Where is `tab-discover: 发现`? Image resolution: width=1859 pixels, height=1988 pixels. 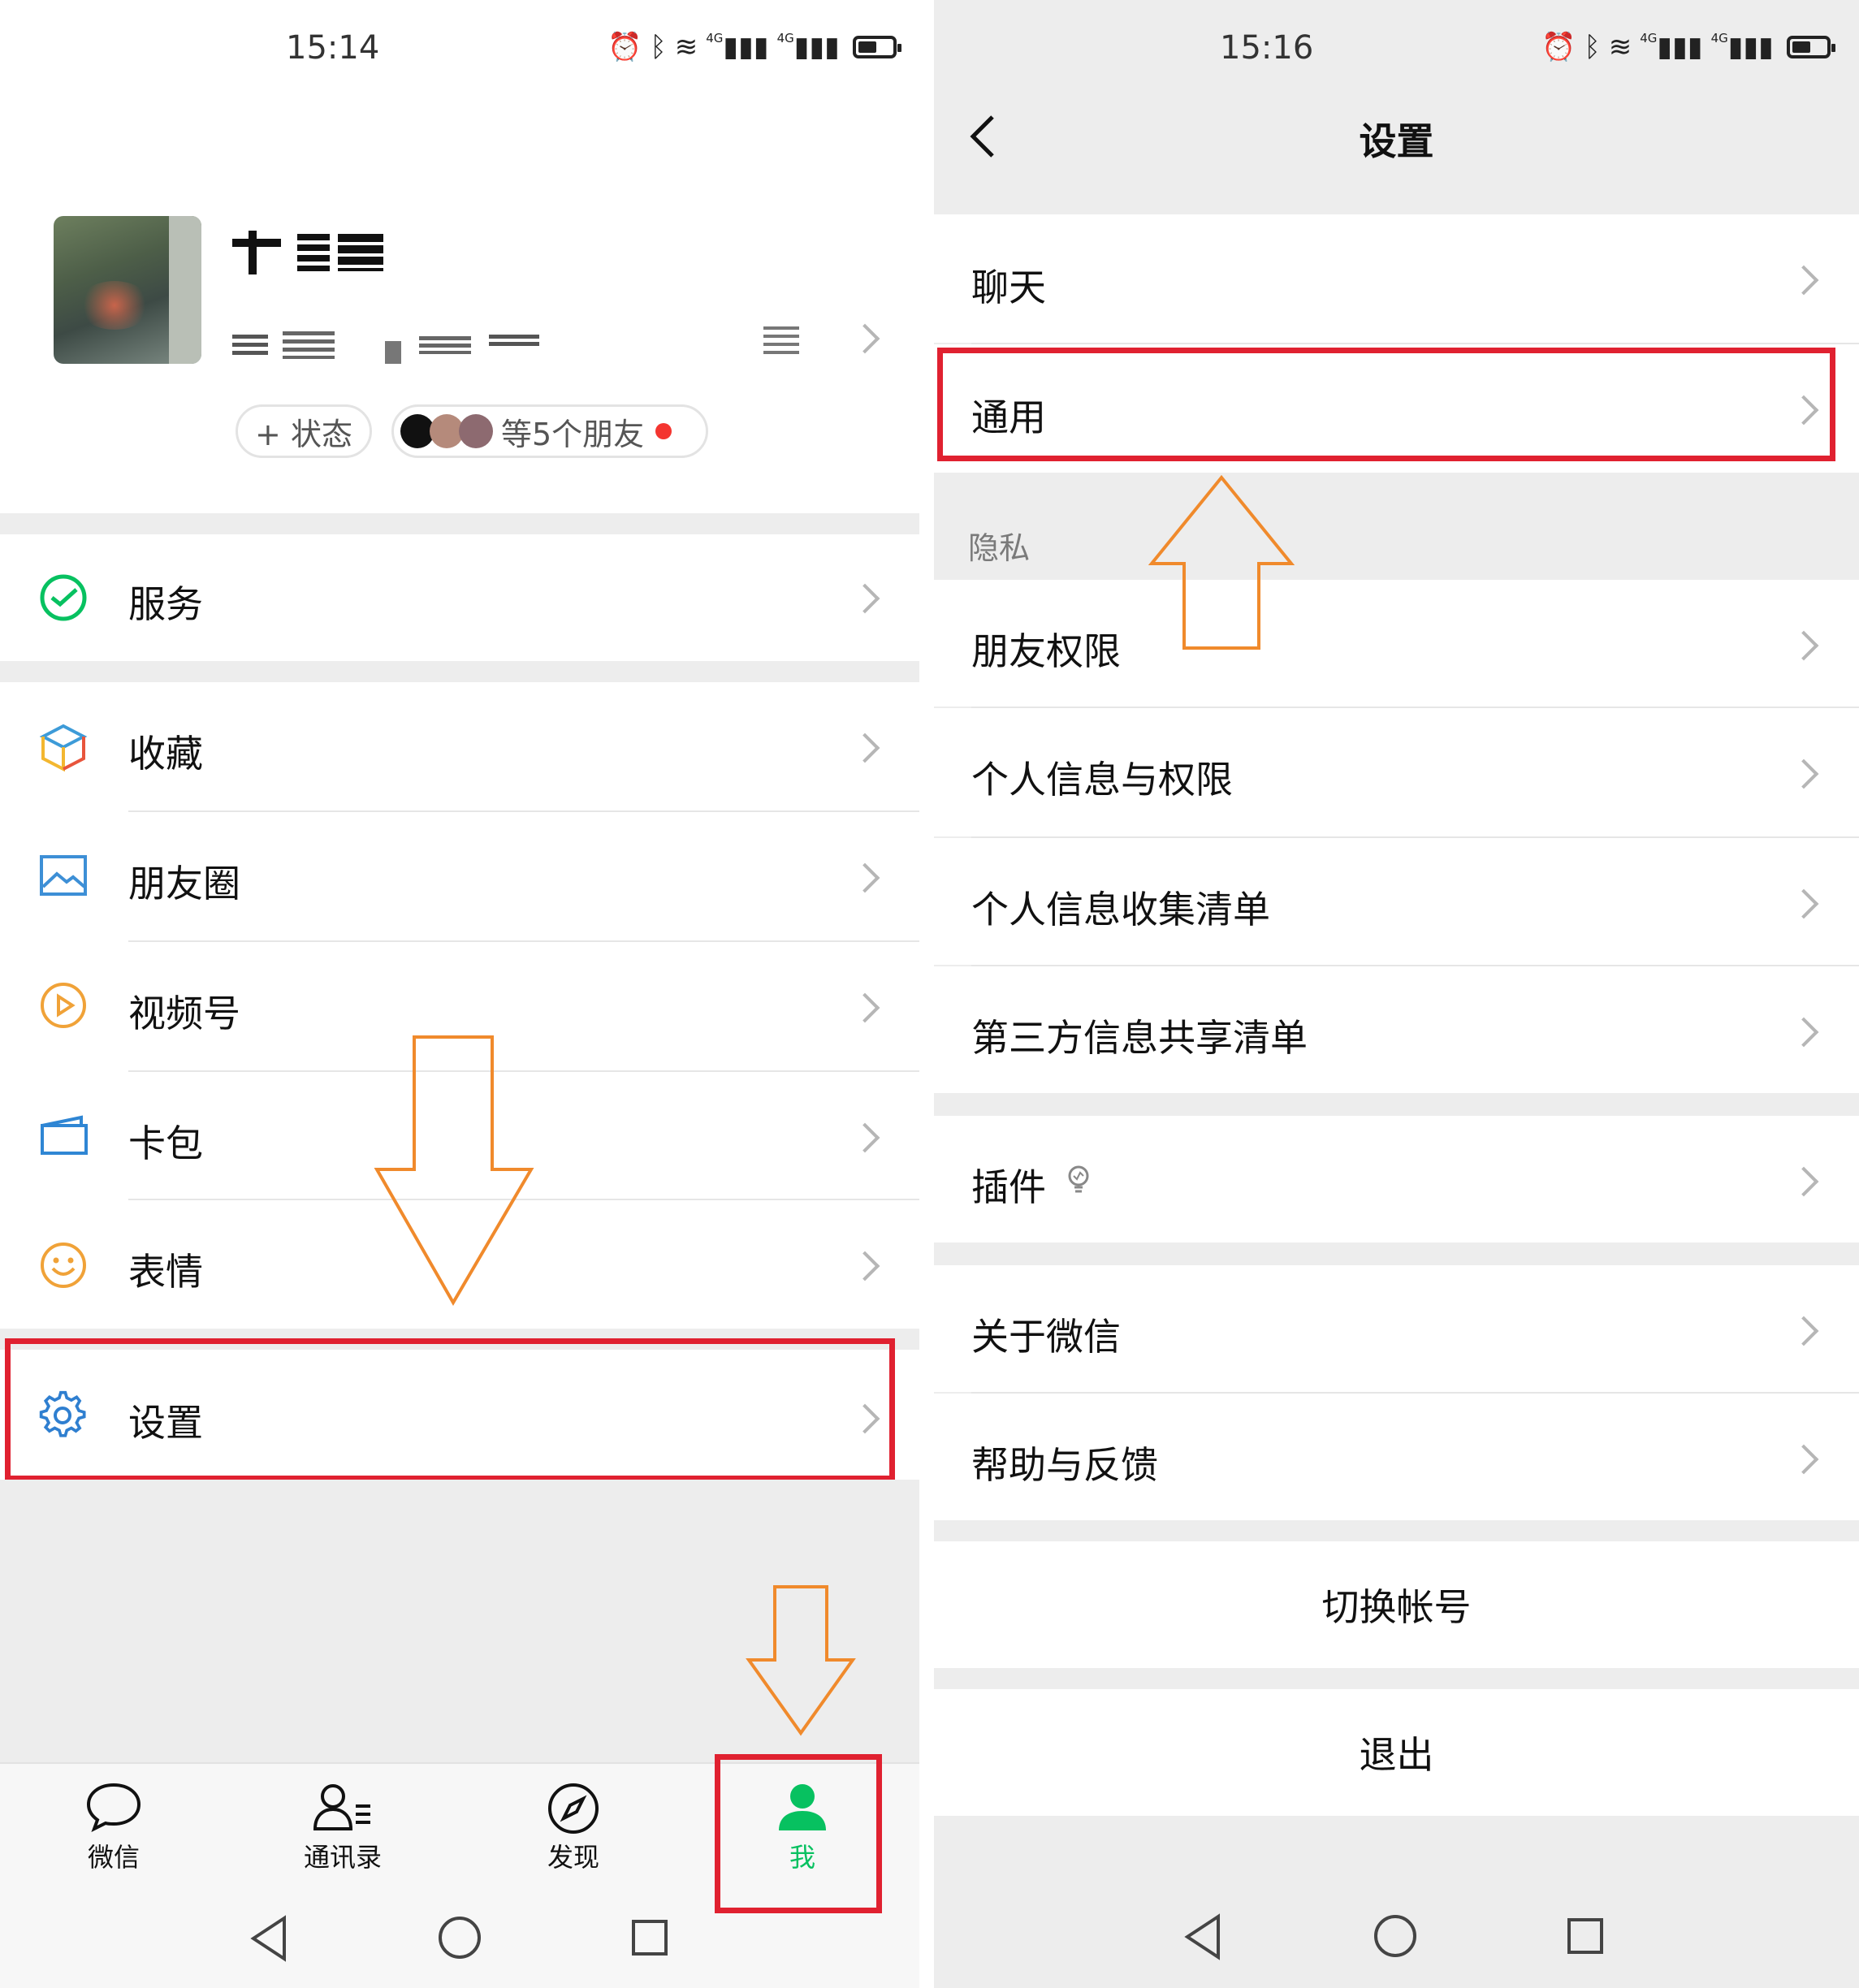
tab-discover: 发现 is located at coordinates (573, 1828).